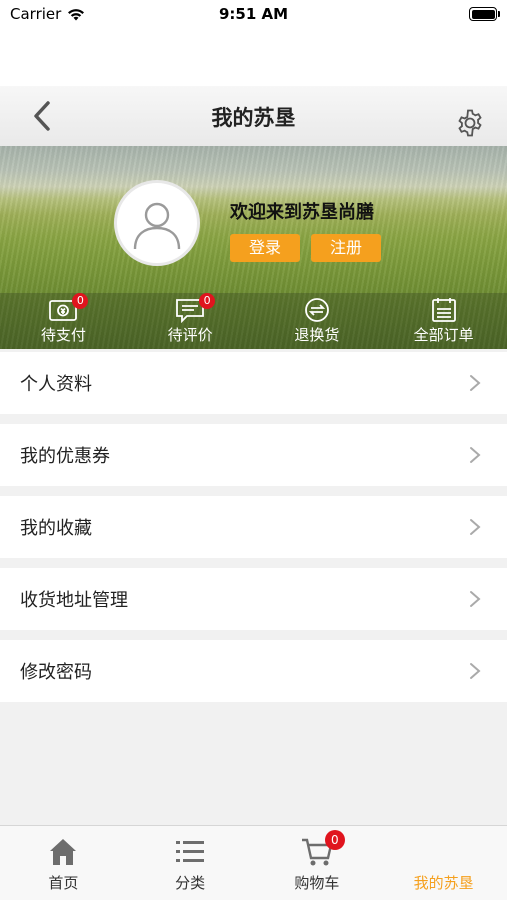 The height and width of the screenshot is (900, 507). I want to click on tab-category: 分类, so click(190, 863).